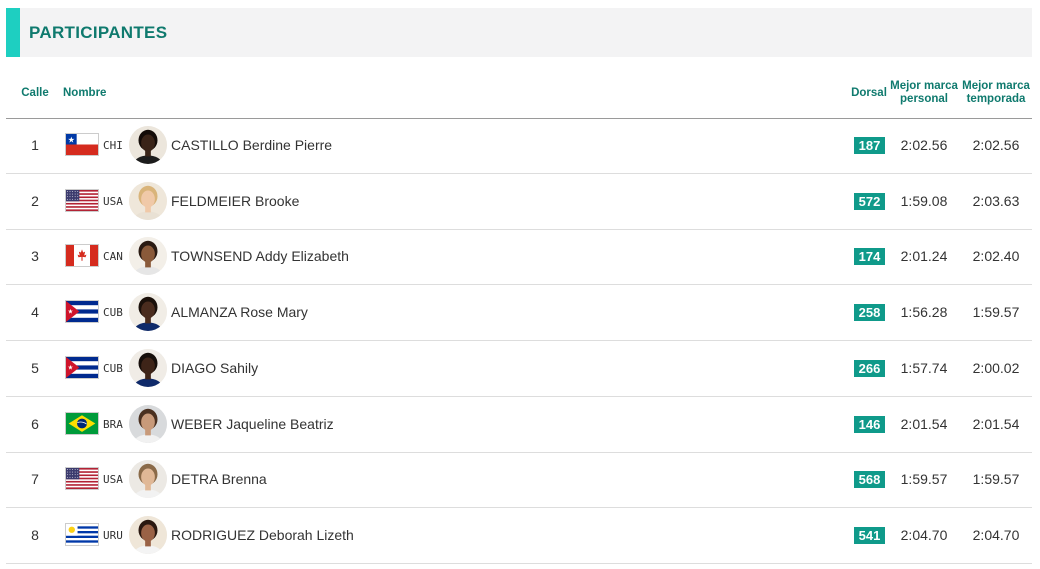 The height and width of the screenshot is (569, 1040). What do you see at coordinates (996, 256) in the screenshot?
I see `season-best: 2:02.40` at bounding box center [996, 256].